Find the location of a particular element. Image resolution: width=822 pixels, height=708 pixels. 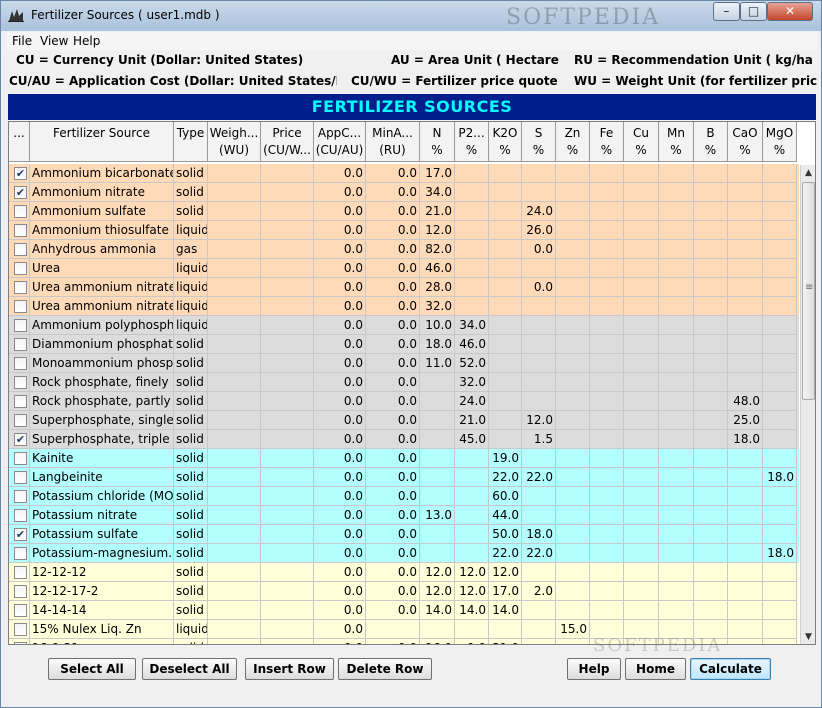

cell-n: 28.0 is located at coordinates (437, 287).